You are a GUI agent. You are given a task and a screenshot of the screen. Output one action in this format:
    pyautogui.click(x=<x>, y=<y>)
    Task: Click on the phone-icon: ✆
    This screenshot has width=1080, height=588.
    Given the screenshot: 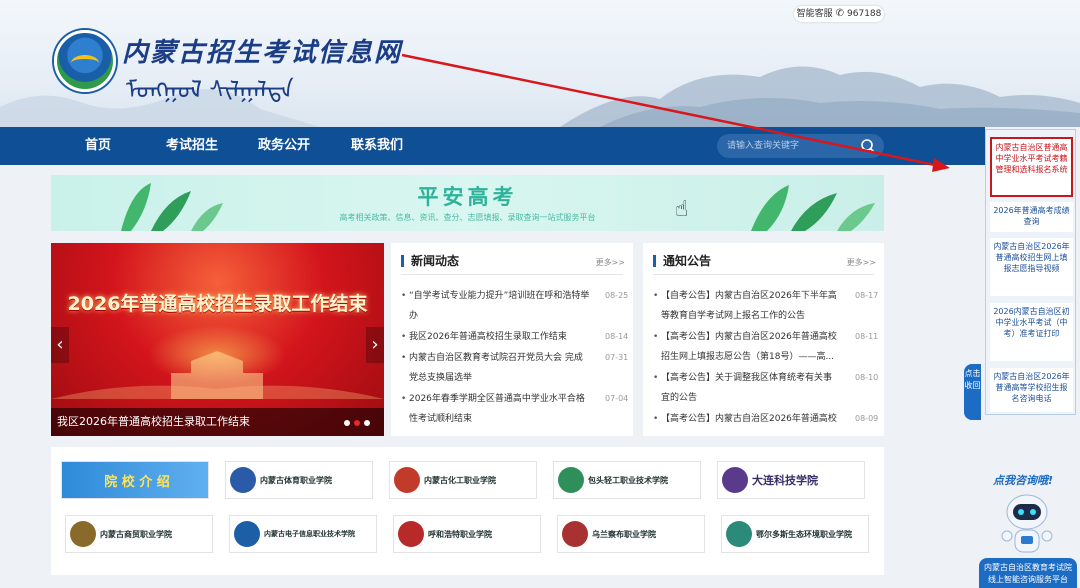 What is the action you would take?
    pyautogui.click(x=840, y=13)
    